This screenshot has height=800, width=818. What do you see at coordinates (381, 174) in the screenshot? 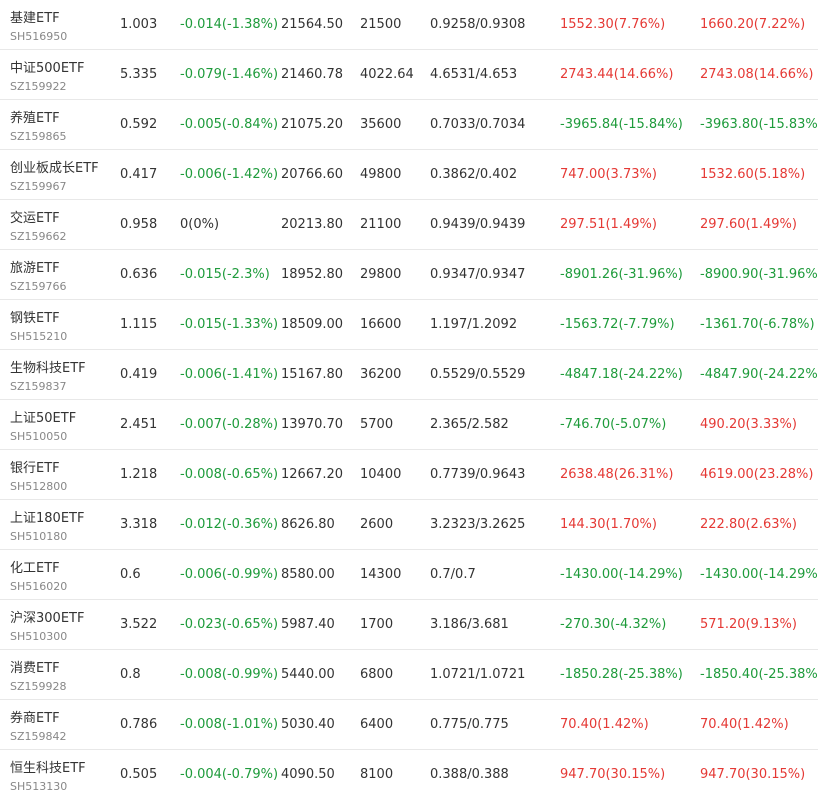
I see `position-cell: 49800` at bounding box center [381, 174].